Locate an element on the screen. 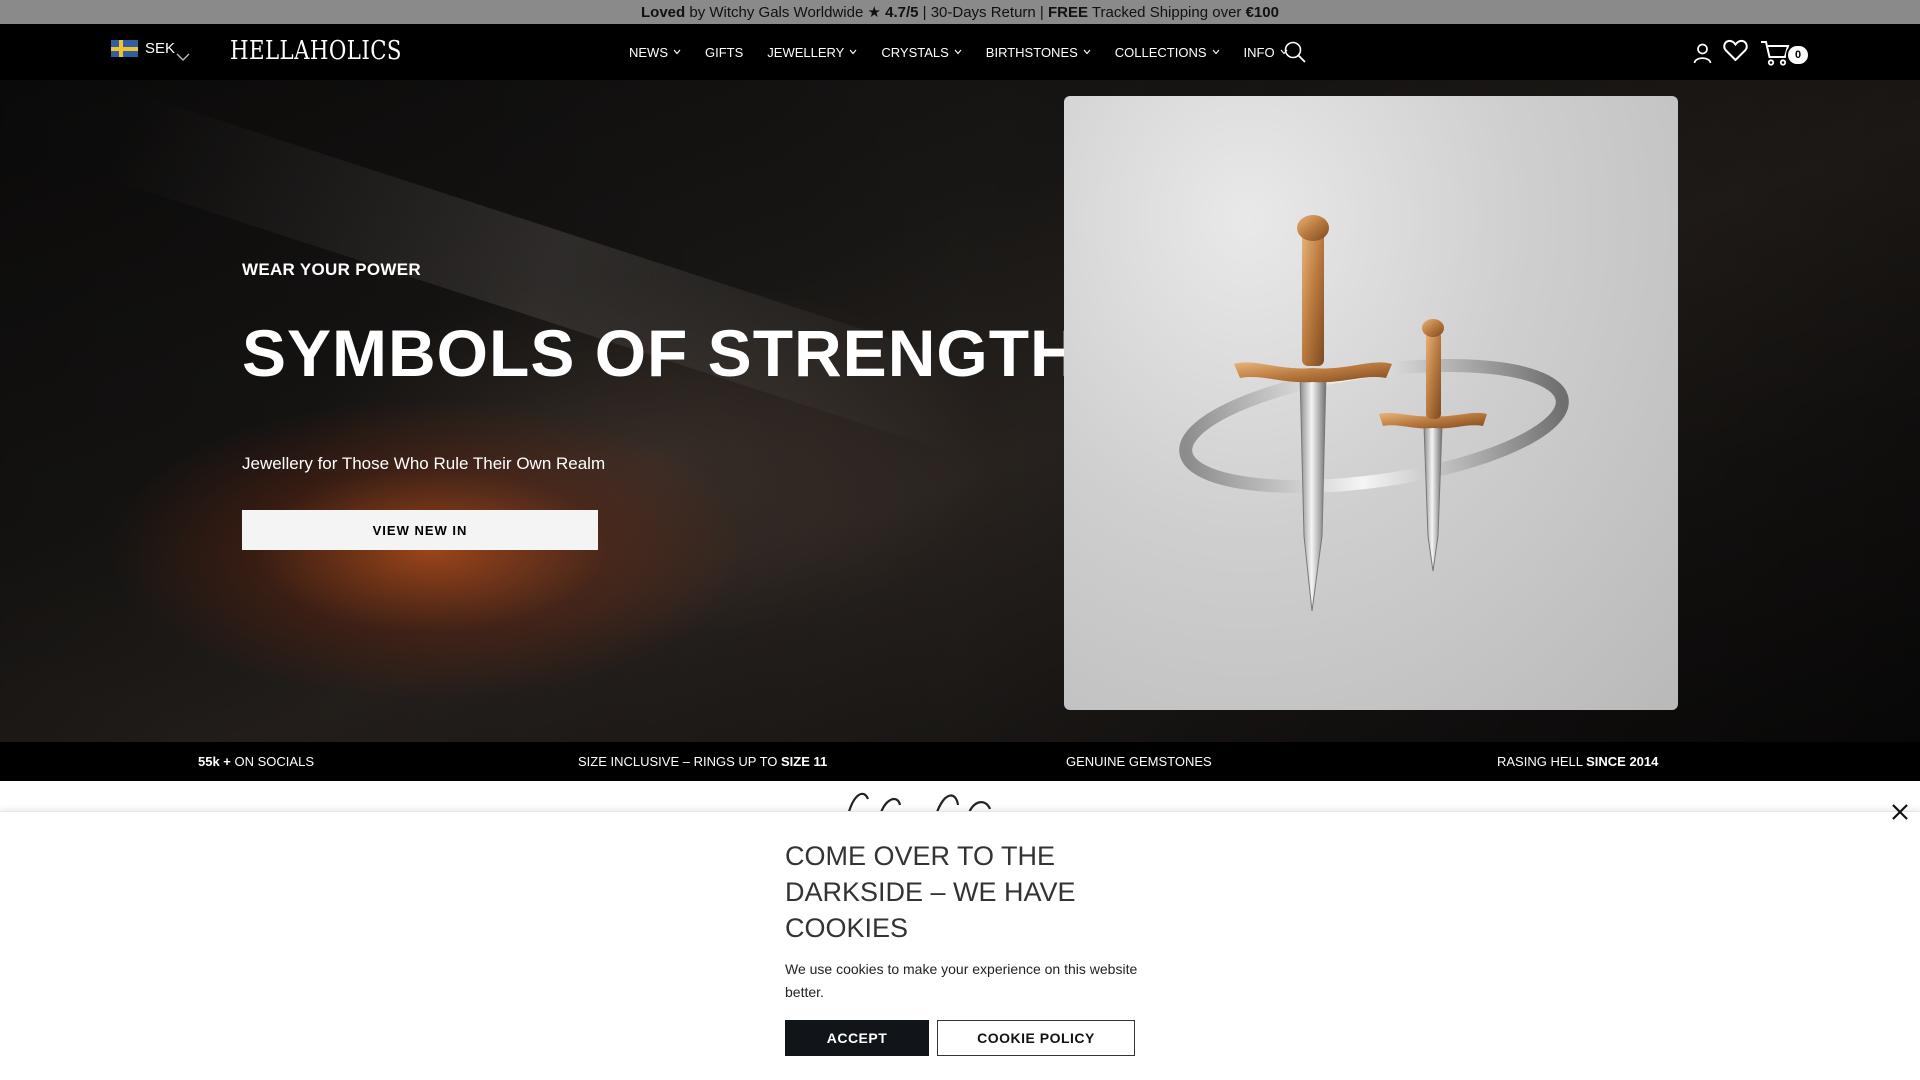 This screenshot has width=1920, height=1080. nav-item-news: NEWS is located at coordinates (655, 52).